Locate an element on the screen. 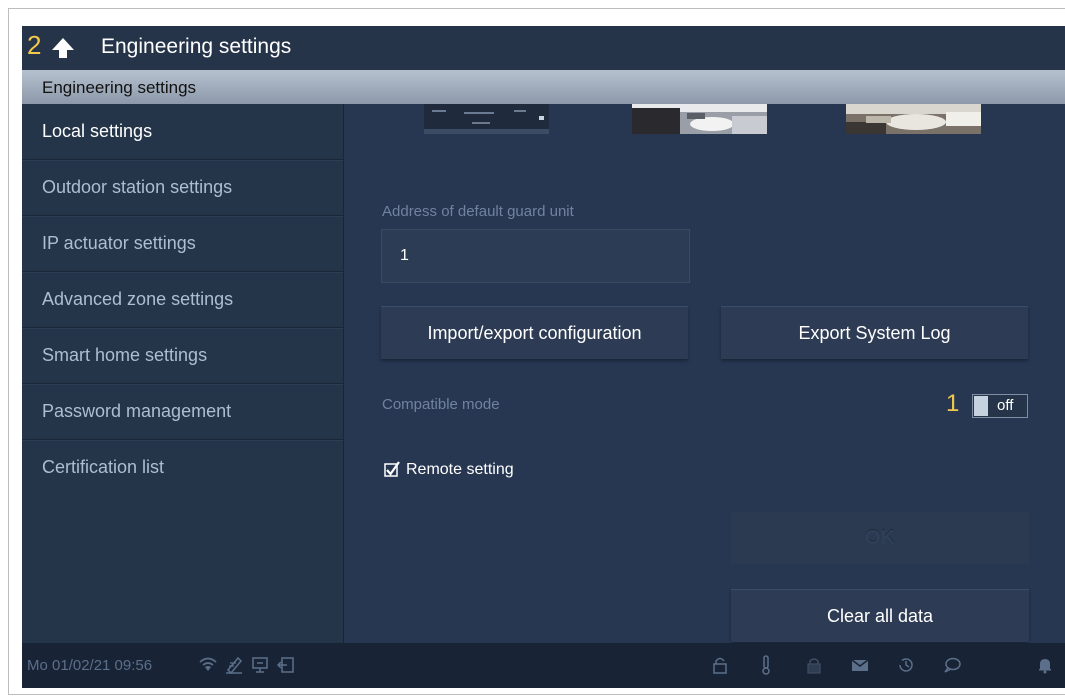 This screenshot has height=696, width=1065. page-title: Engineering settings is located at coordinates (196, 46).